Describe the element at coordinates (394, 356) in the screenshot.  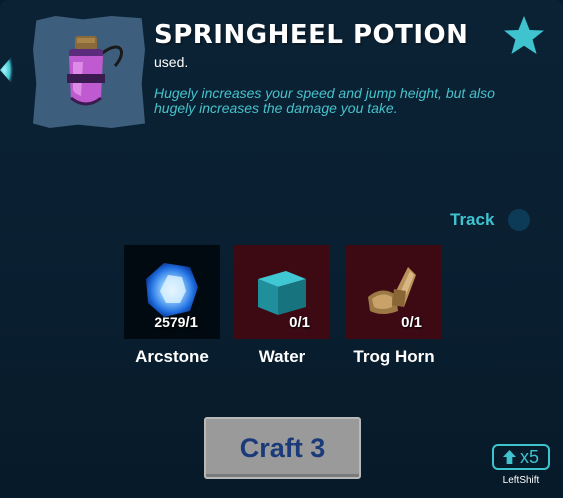
I see `ingredient-name: Trog Horn` at that location.